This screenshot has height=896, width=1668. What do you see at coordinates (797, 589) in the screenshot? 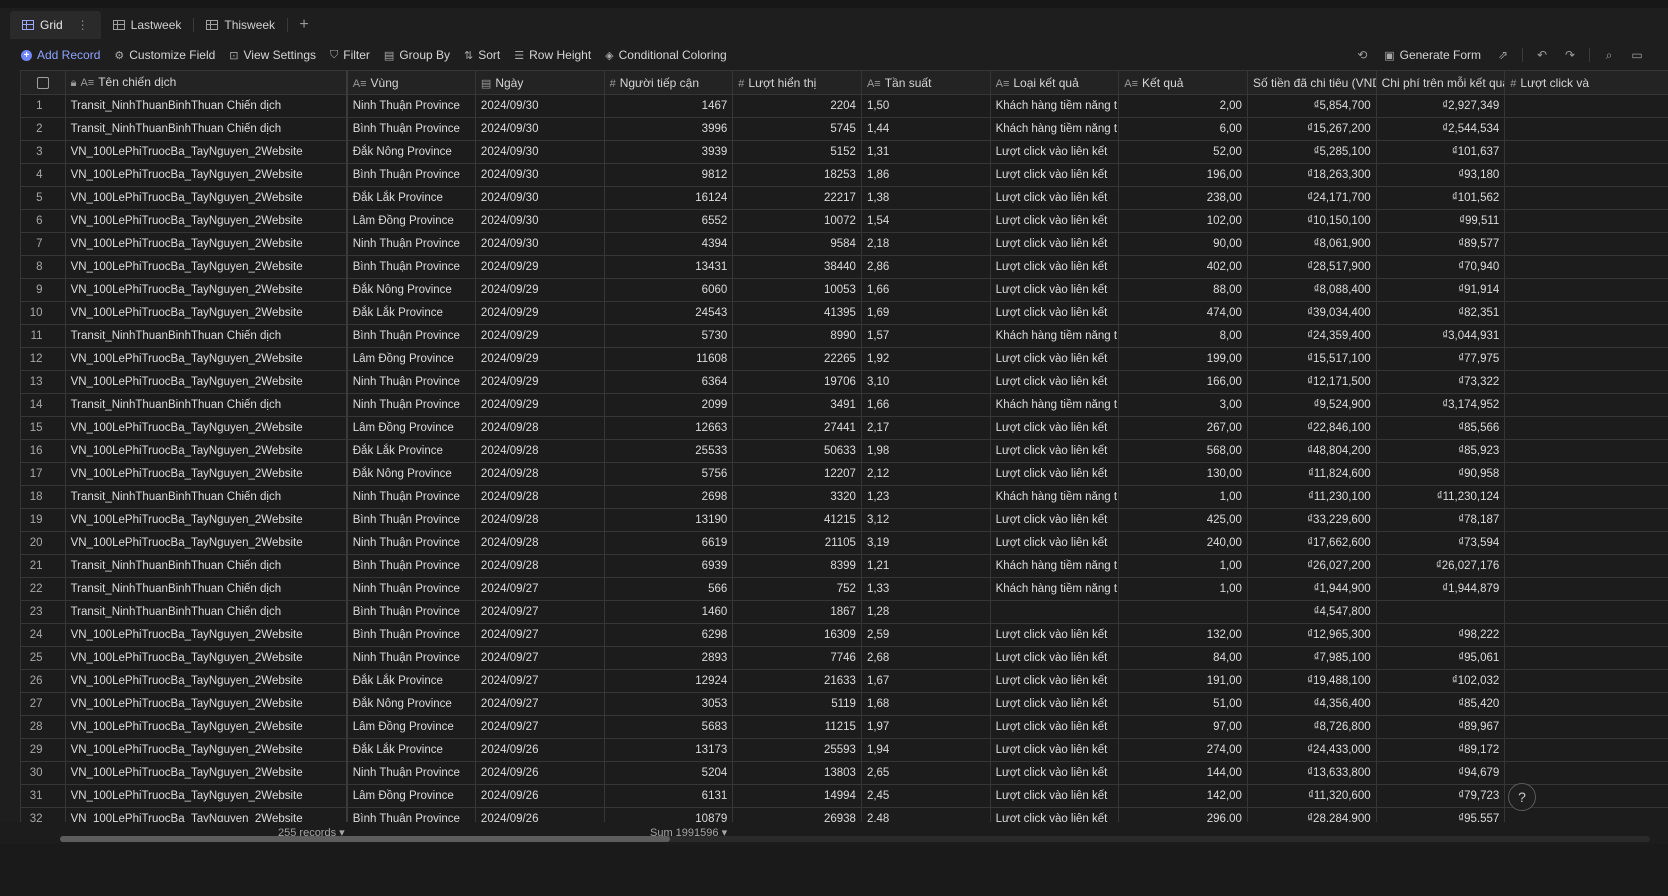
I see `cell-impressions: 752` at bounding box center [797, 589].